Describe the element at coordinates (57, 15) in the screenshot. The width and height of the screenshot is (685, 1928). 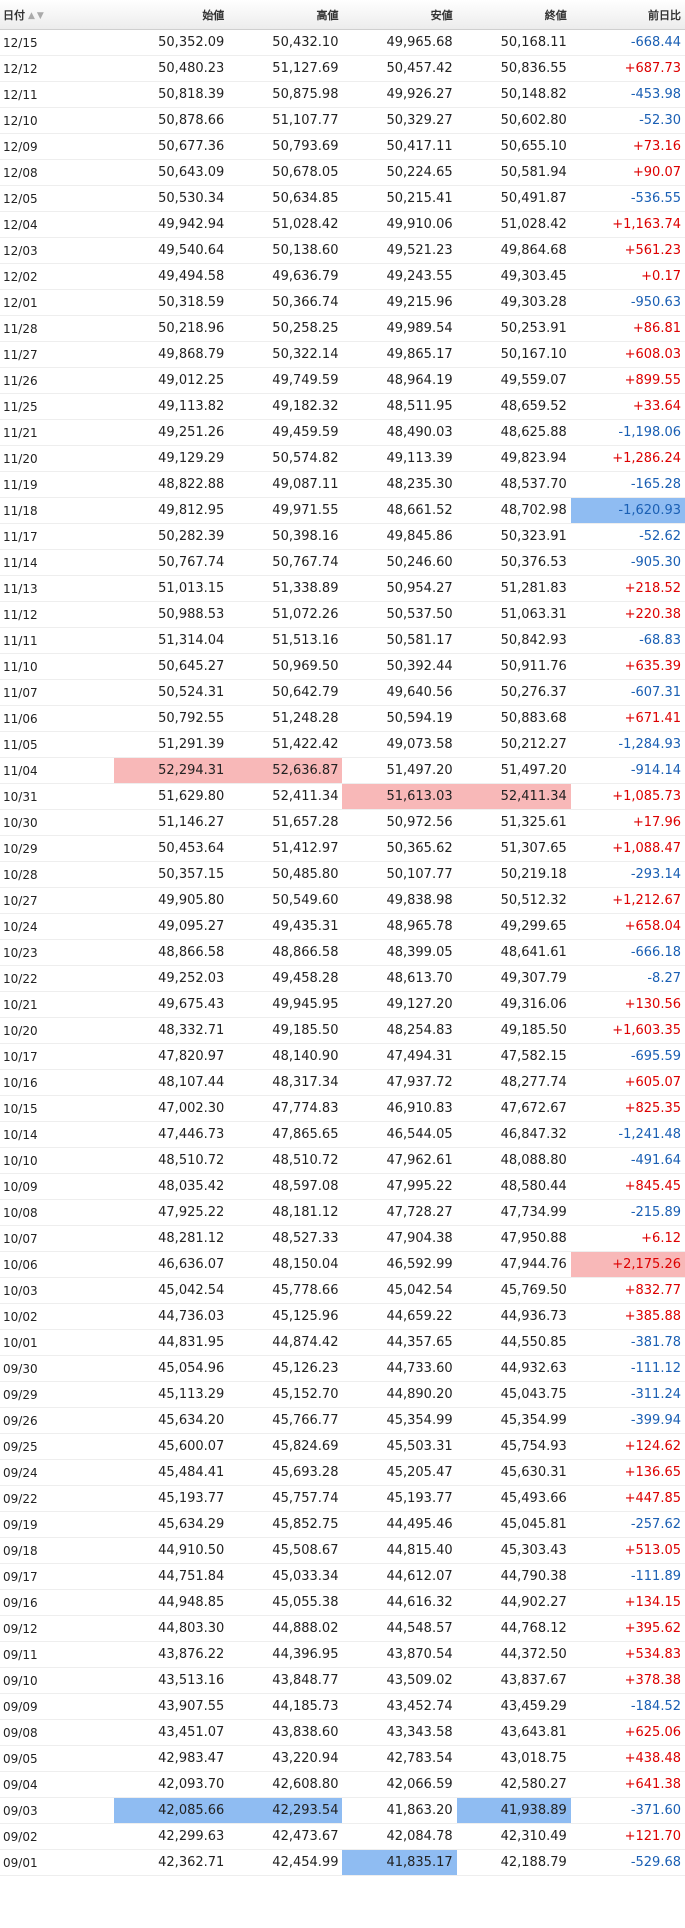
I see `column-header-date: 日付 ▲▼` at that location.